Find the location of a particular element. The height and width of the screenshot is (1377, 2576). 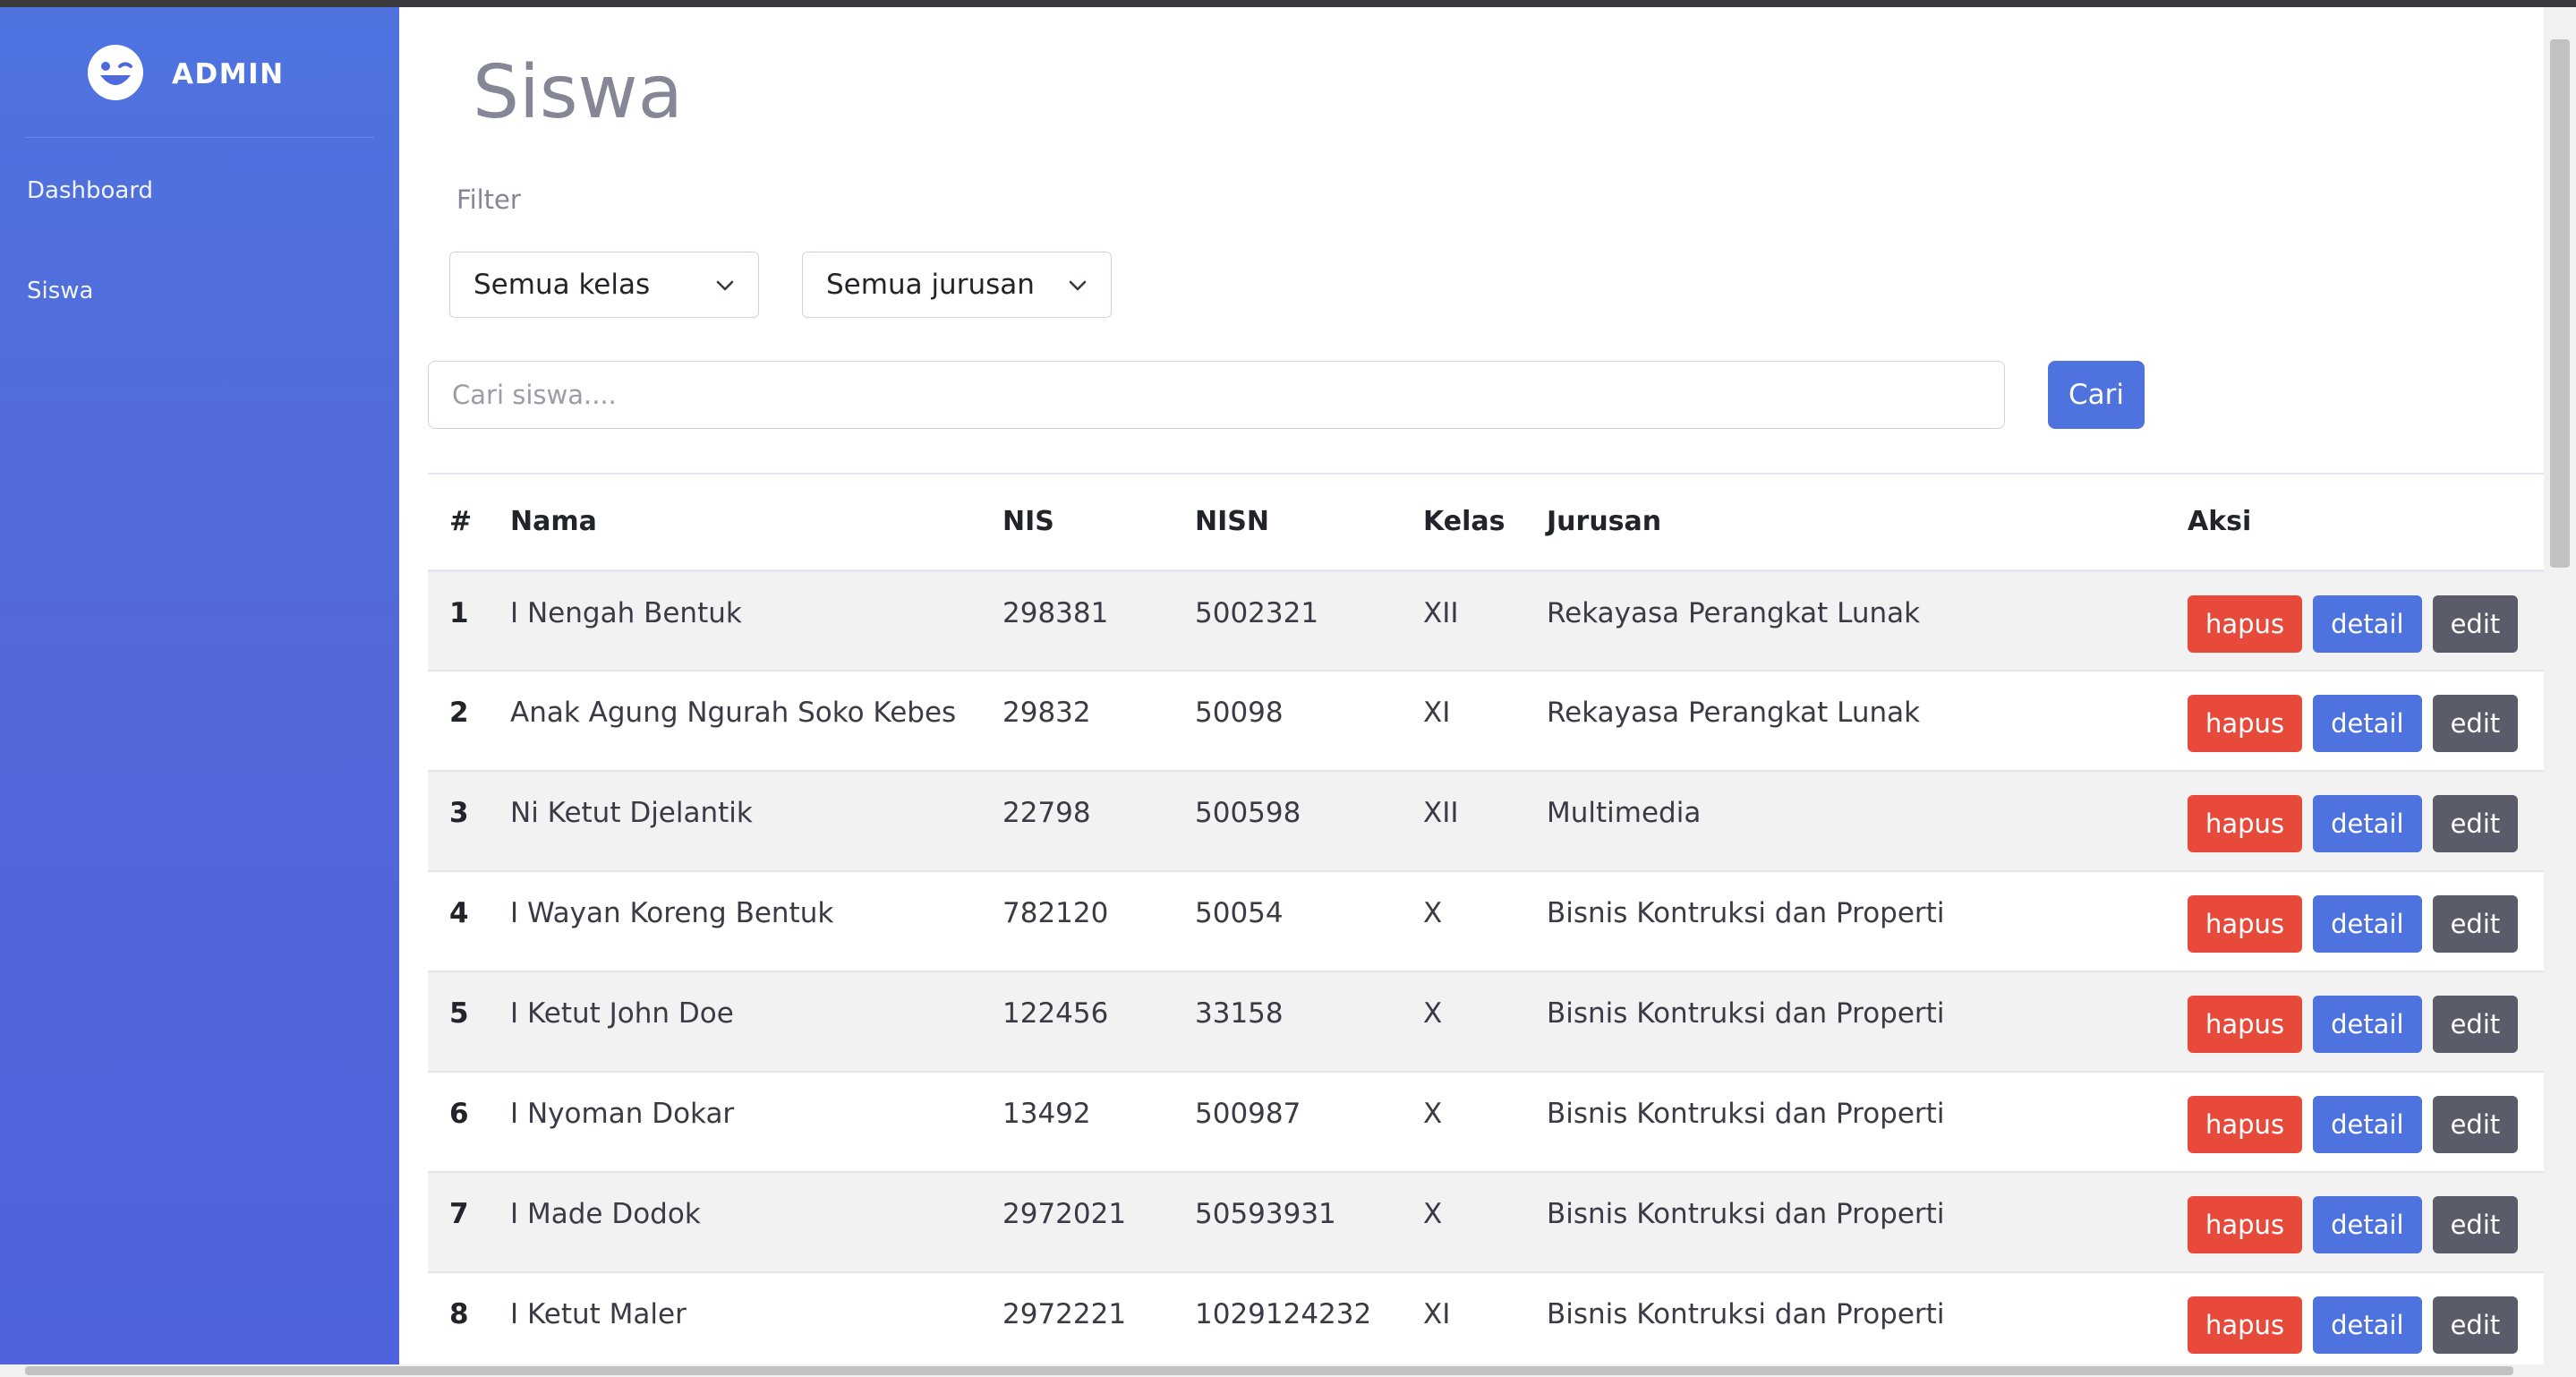

row-number: 4 is located at coordinates (459, 913).